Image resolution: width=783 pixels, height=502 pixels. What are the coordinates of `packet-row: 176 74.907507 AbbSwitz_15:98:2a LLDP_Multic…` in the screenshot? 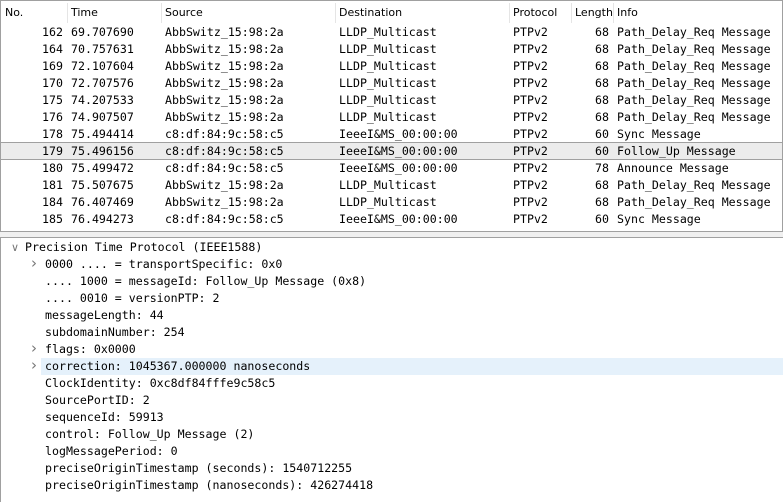 It's located at (391, 117).